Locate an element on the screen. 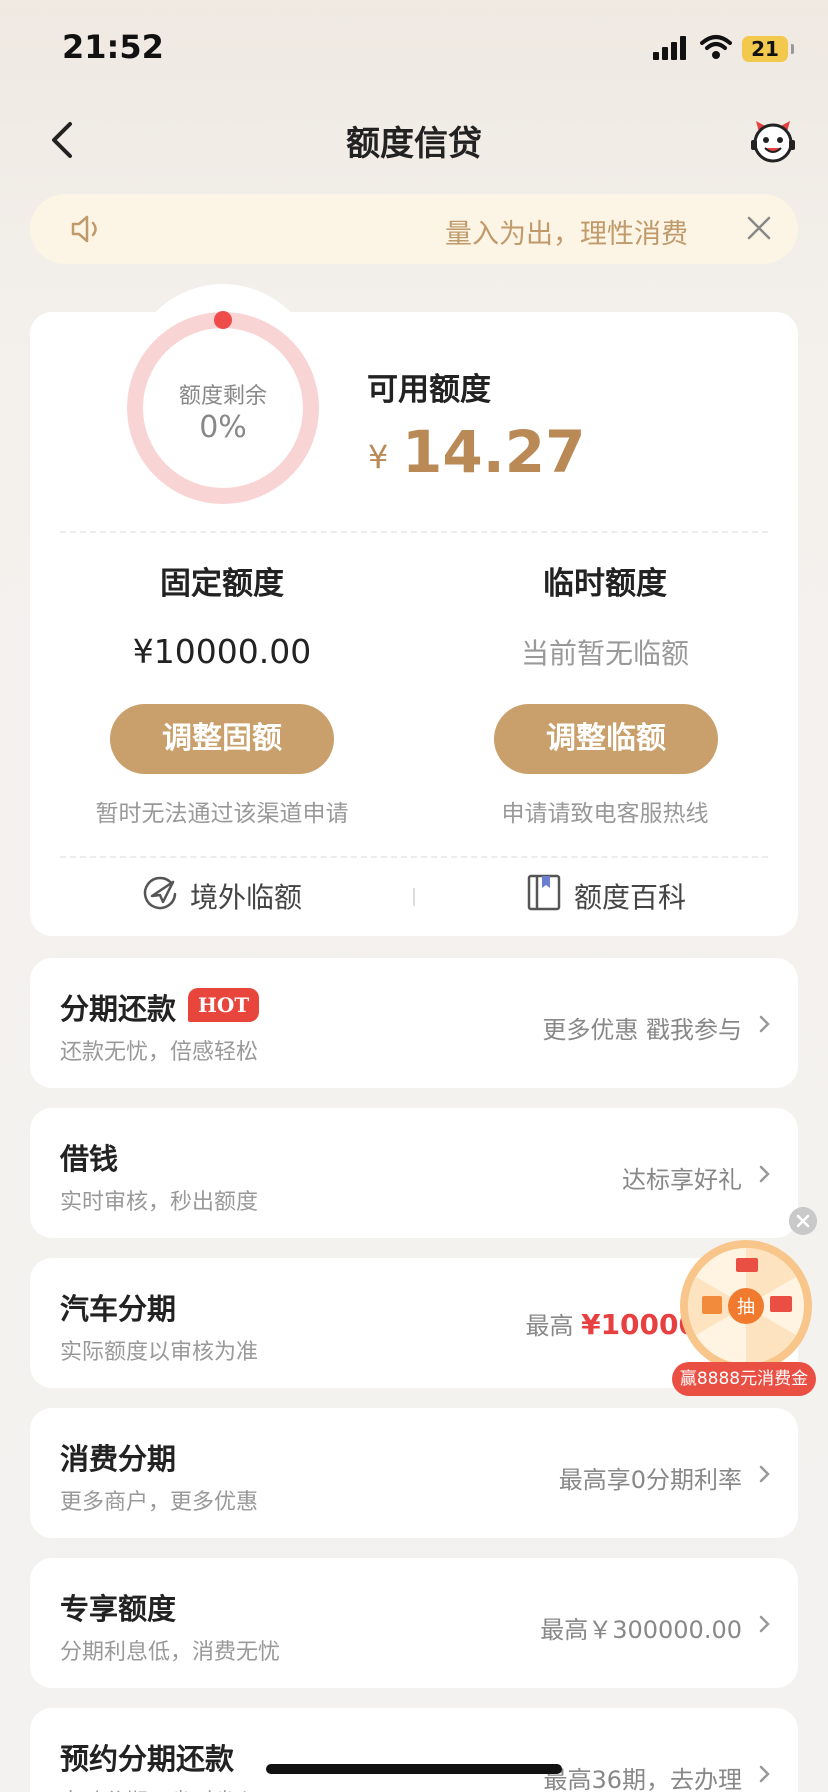 This screenshot has height=1792, width=828. wheel-center-label: 抽 is located at coordinates (746, 1307).